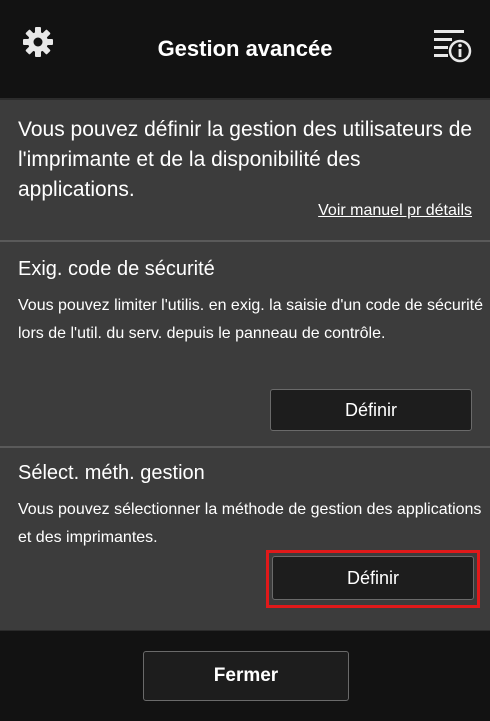  I want to click on close-button: Fermer, so click(246, 676).